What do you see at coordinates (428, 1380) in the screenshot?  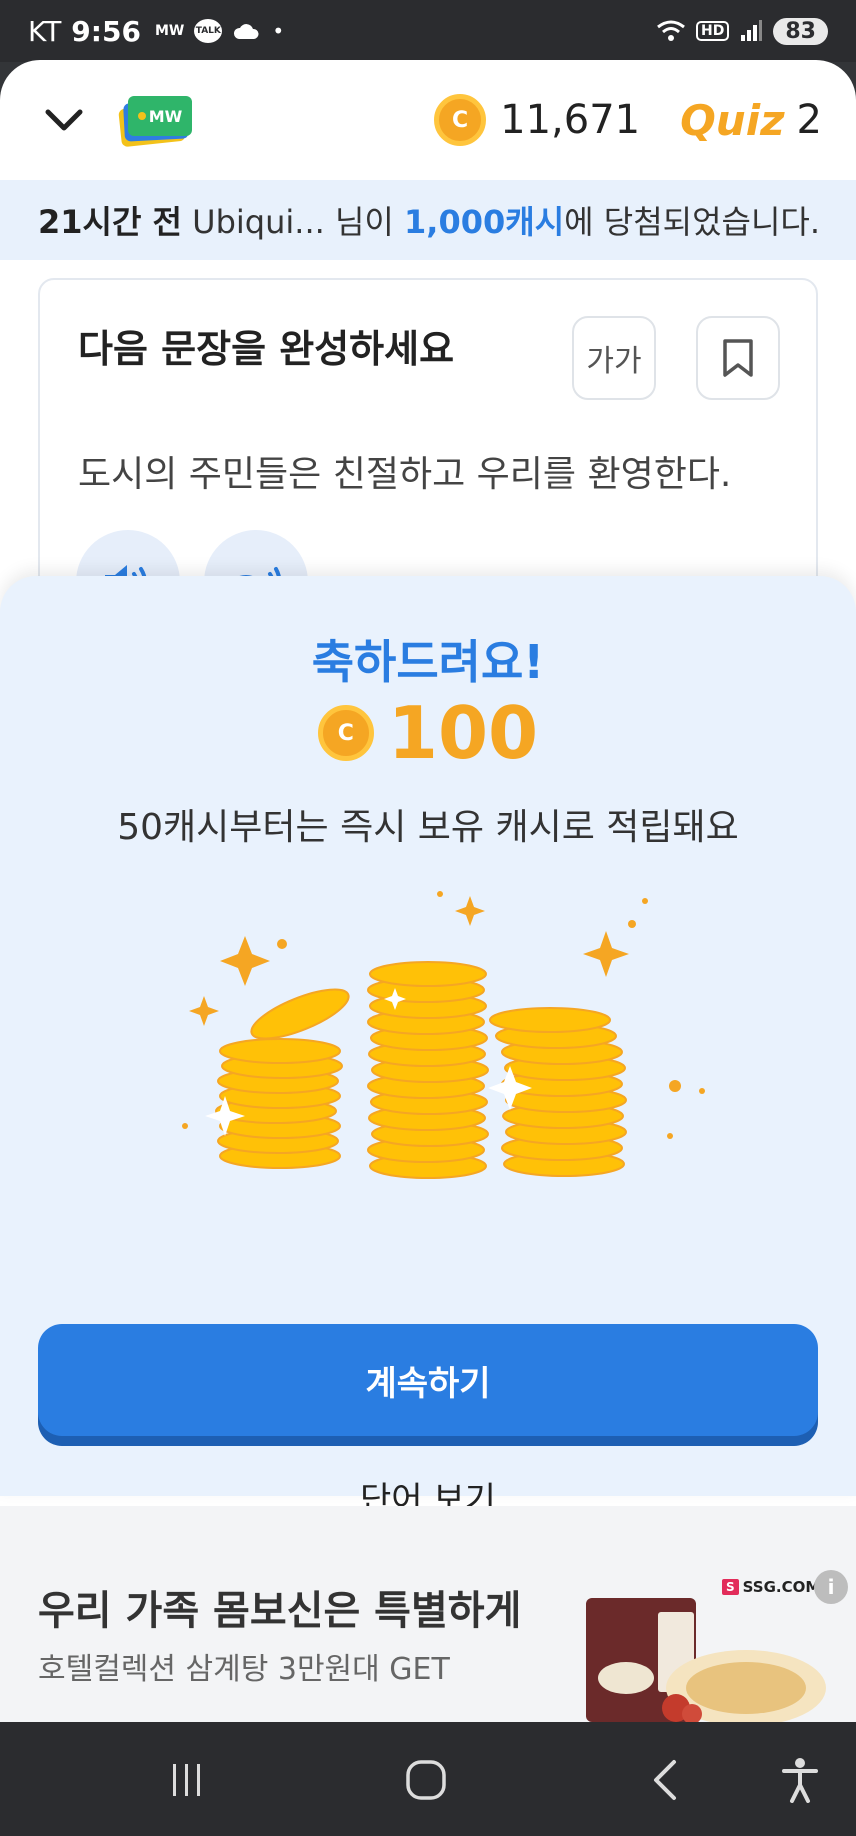 I see `continue-button: 계속하기` at bounding box center [428, 1380].